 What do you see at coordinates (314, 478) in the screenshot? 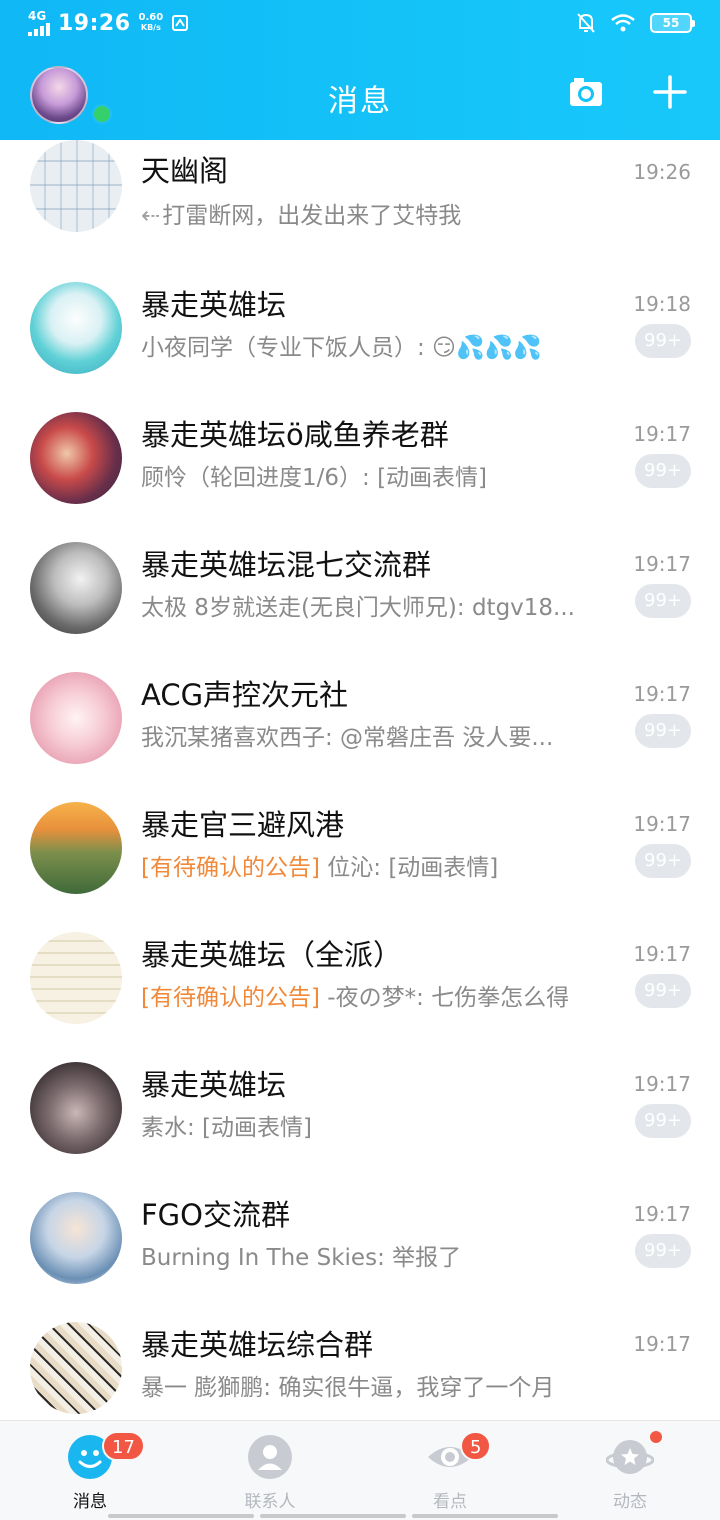
I see `conversation-preview: 顾怜（轮回进度1/6）: [动画表情]` at bounding box center [314, 478].